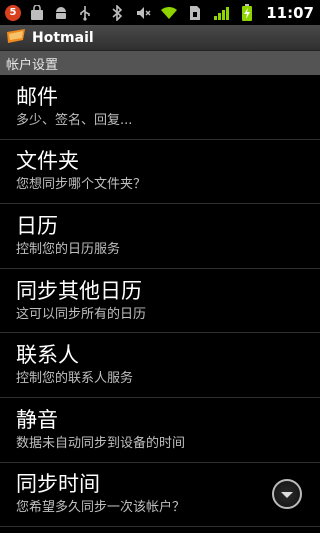  Describe the element at coordinates (37, 13) in the screenshot. I see `shopping-bag-icon` at that location.